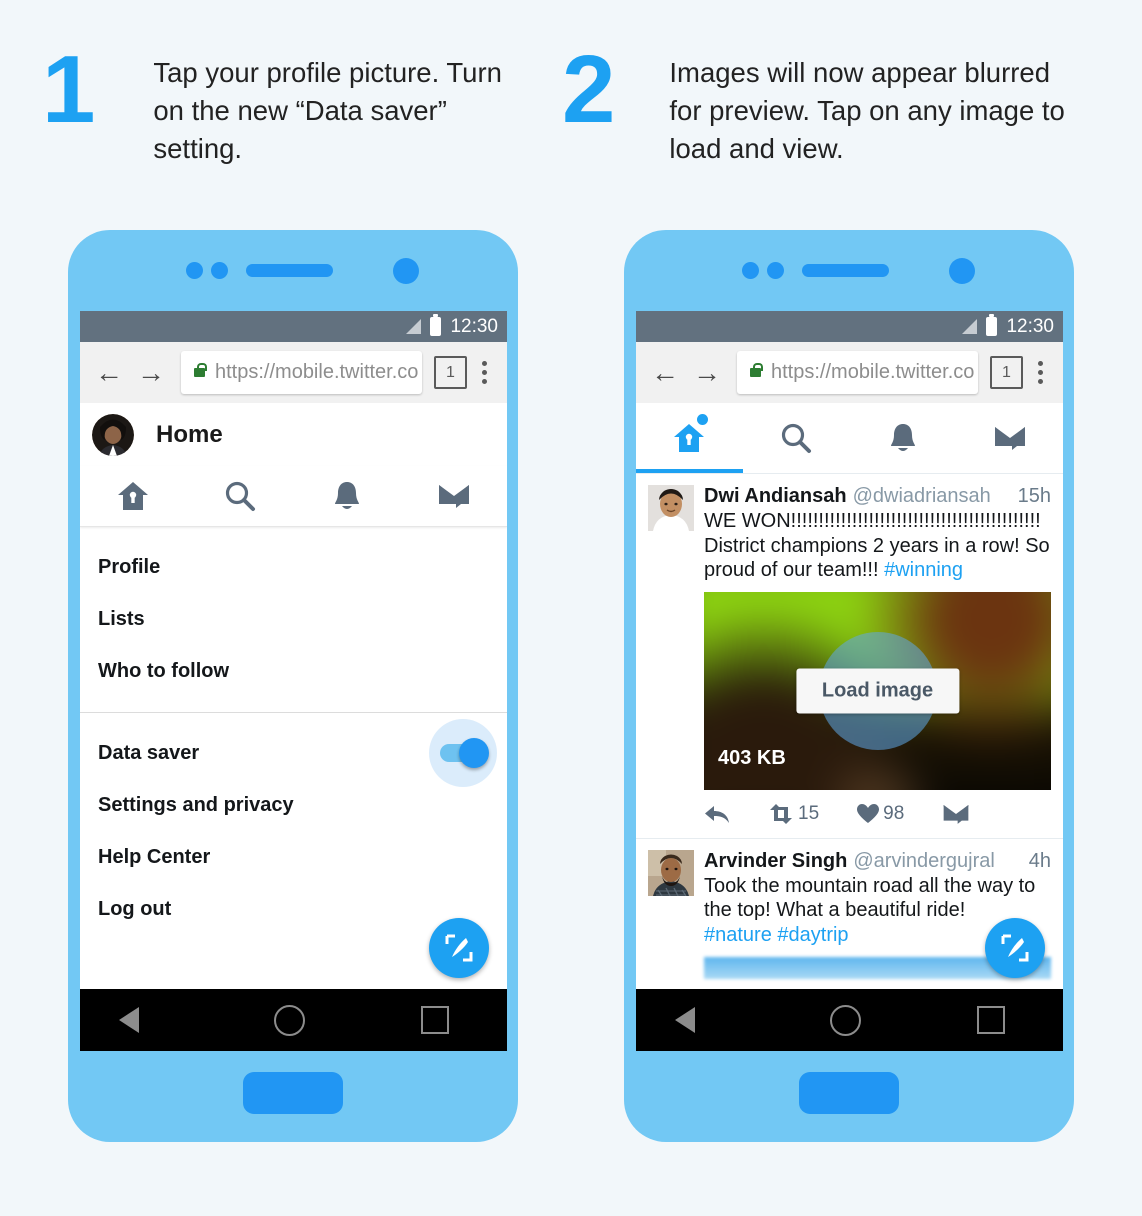 Image resolution: width=1142 pixels, height=1216 pixels. What do you see at coordinates (922, 496) in the screenshot?
I see `tweet-author-handle: @dwiadriansah` at bounding box center [922, 496].